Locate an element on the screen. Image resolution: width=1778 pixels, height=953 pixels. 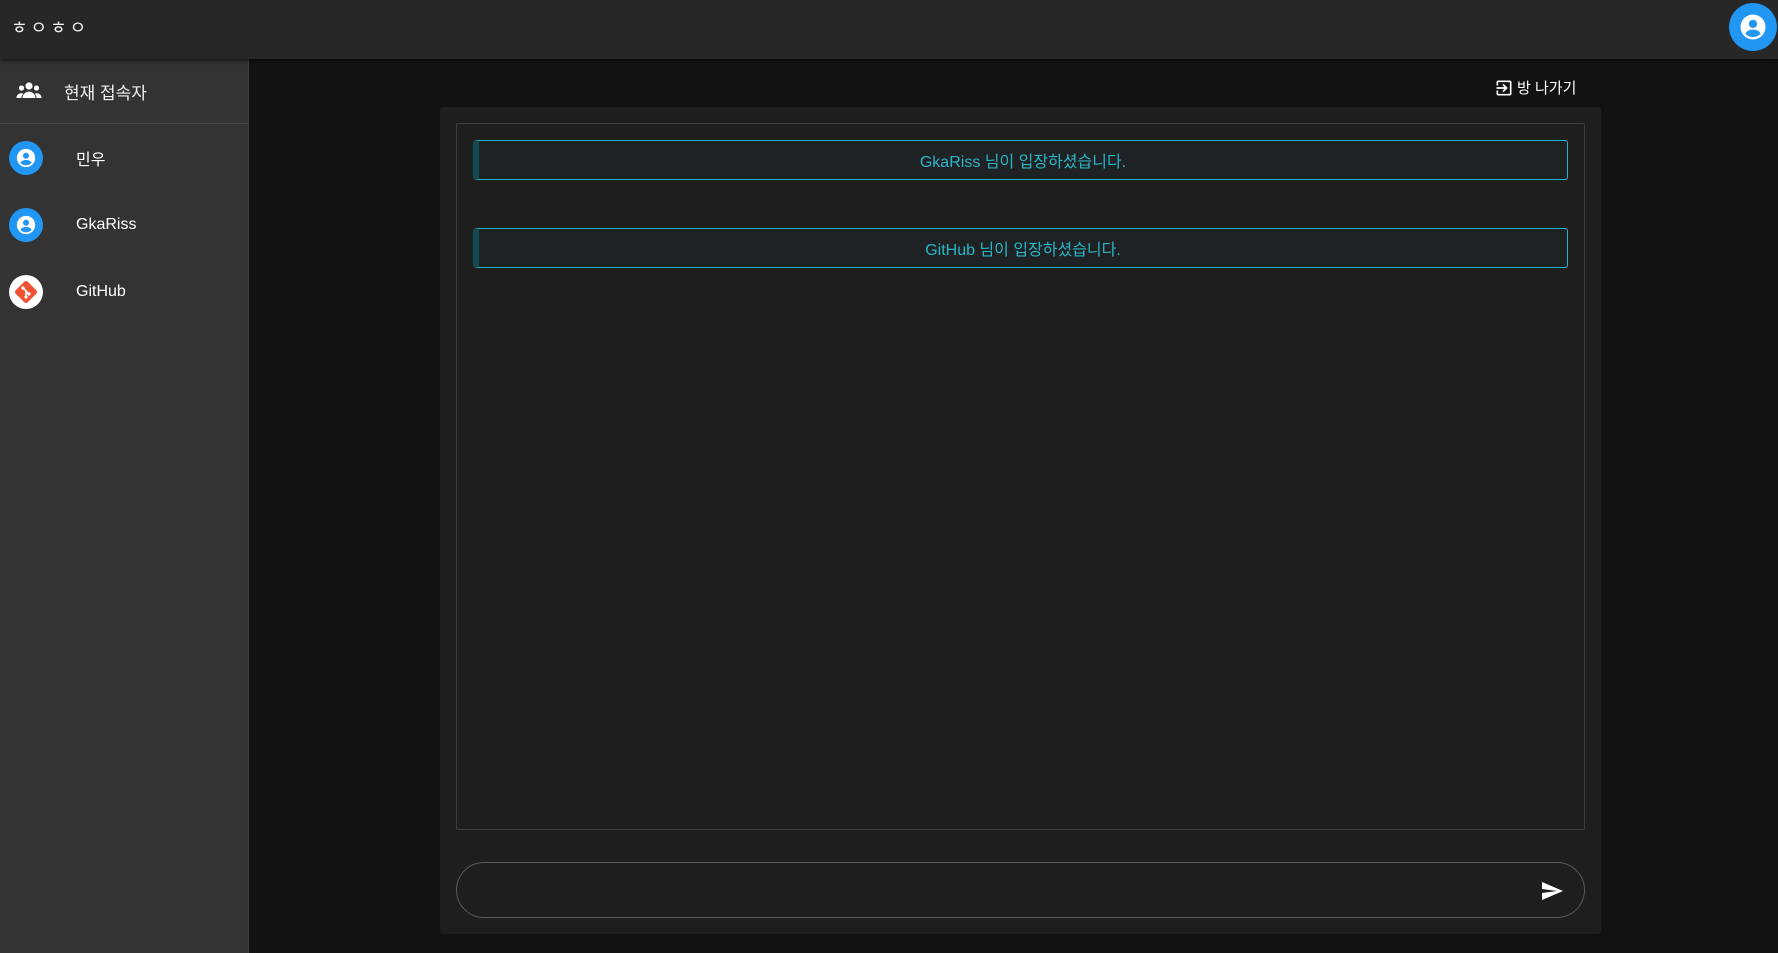
user-name: GkaRiss is located at coordinates (106, 224).